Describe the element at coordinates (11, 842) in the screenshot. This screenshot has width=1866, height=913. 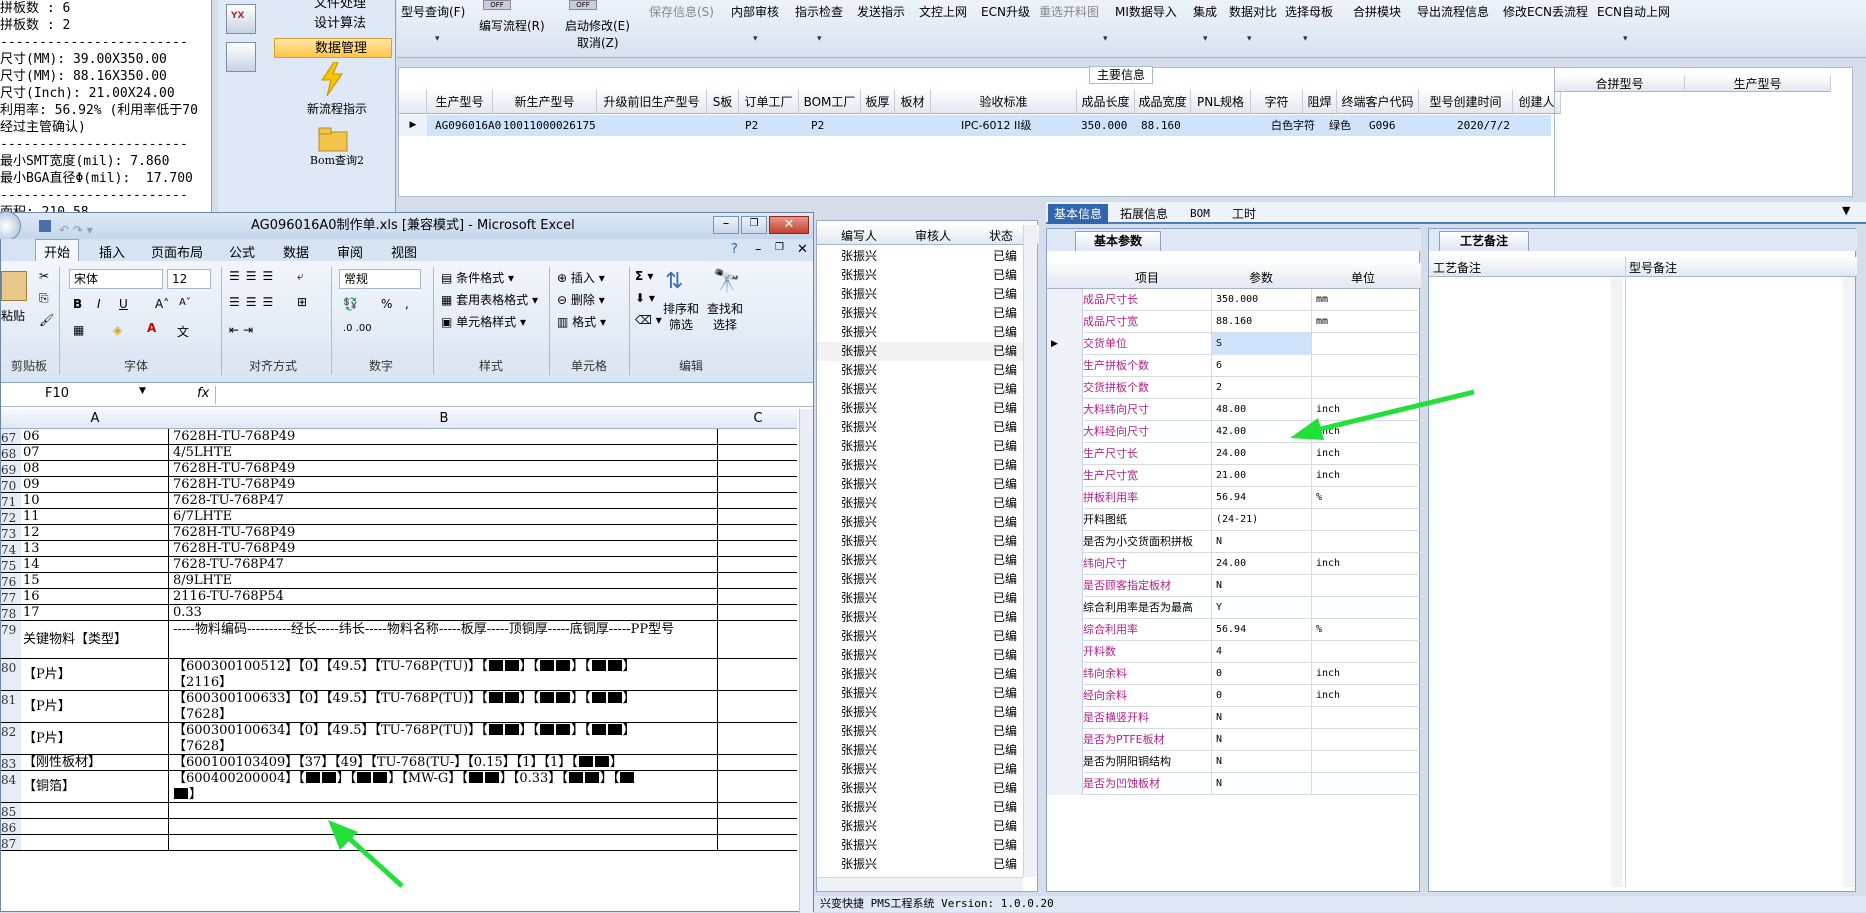
I see `row-number: 87` at that location.